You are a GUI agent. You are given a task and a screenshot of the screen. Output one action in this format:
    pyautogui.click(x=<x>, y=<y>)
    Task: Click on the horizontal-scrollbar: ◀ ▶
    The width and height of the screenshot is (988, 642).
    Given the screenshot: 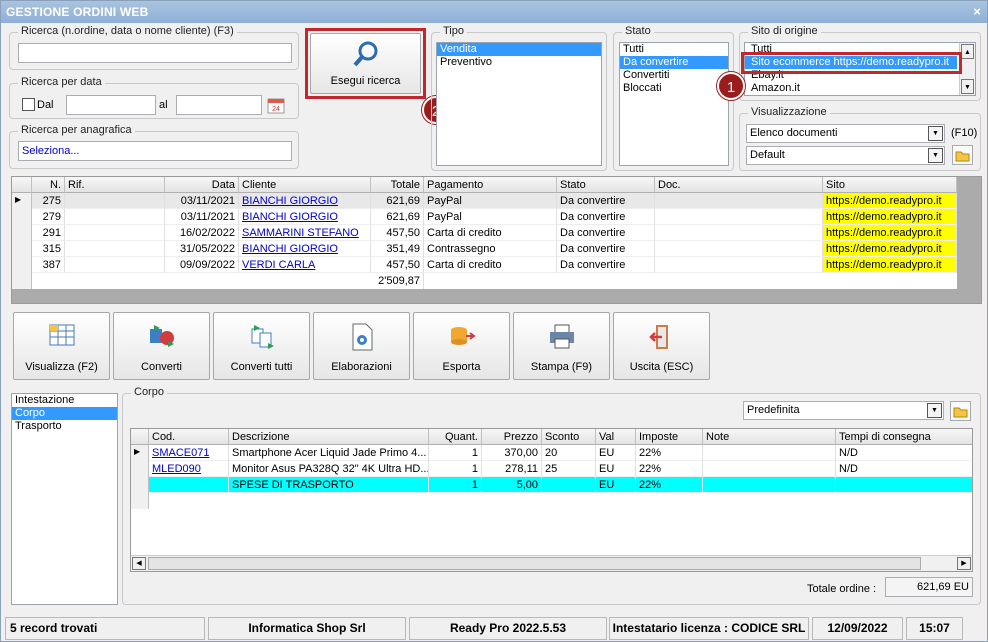 What is the action you would take?
    pyautogui.click(x=551, y=563)
    